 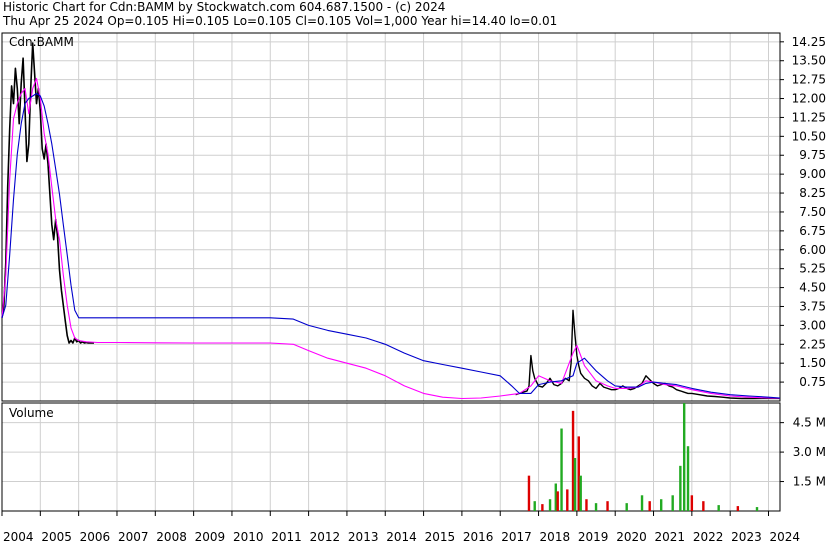 What do you see at coordinates (812, 382) in the screenshot?
I see `y-label-0.75: 0.75` at bounding box center [812, 382].